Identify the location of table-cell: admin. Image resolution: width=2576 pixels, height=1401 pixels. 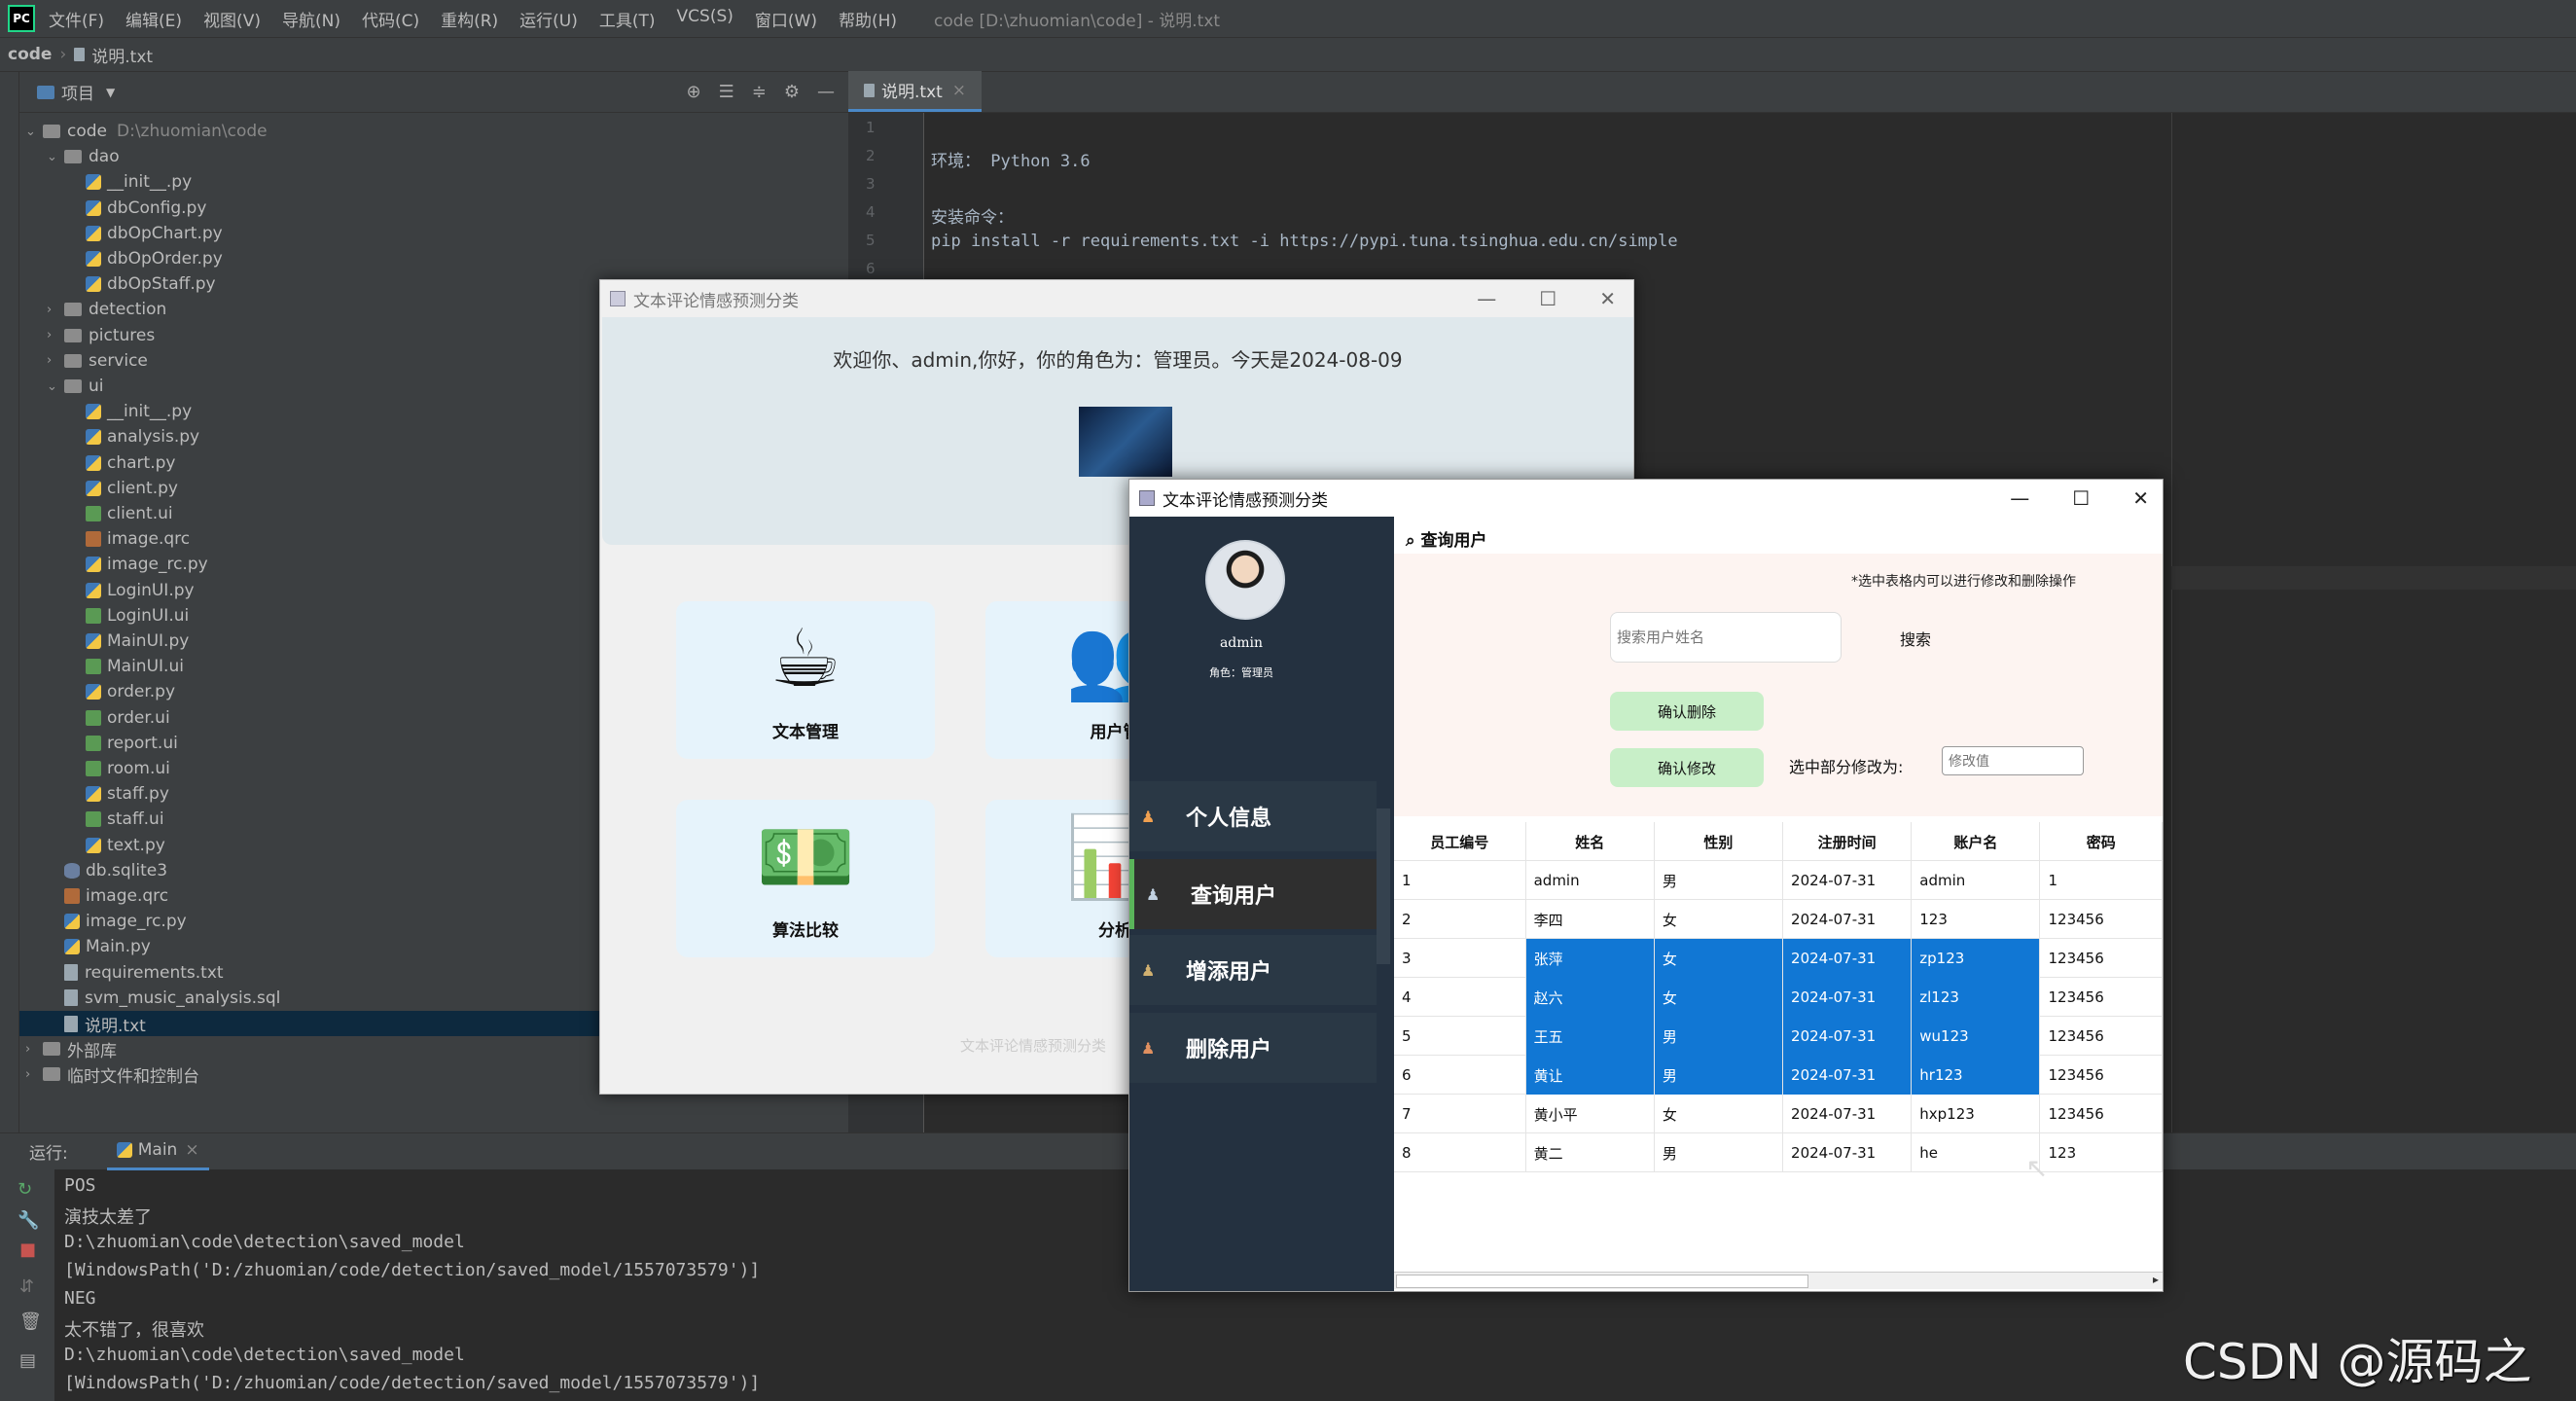
(1590, 880).